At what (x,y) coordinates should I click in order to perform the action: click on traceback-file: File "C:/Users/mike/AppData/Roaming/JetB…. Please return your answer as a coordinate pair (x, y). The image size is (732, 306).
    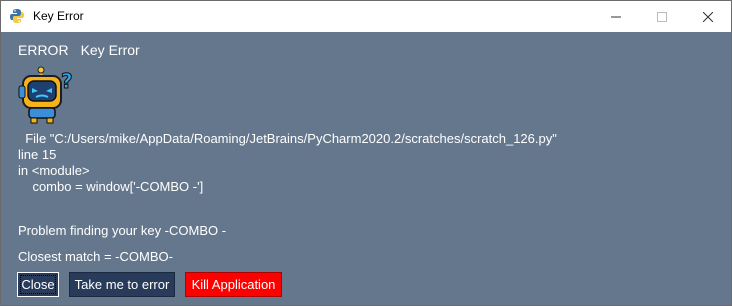
    Looking at the image, I should click on (287, 138).